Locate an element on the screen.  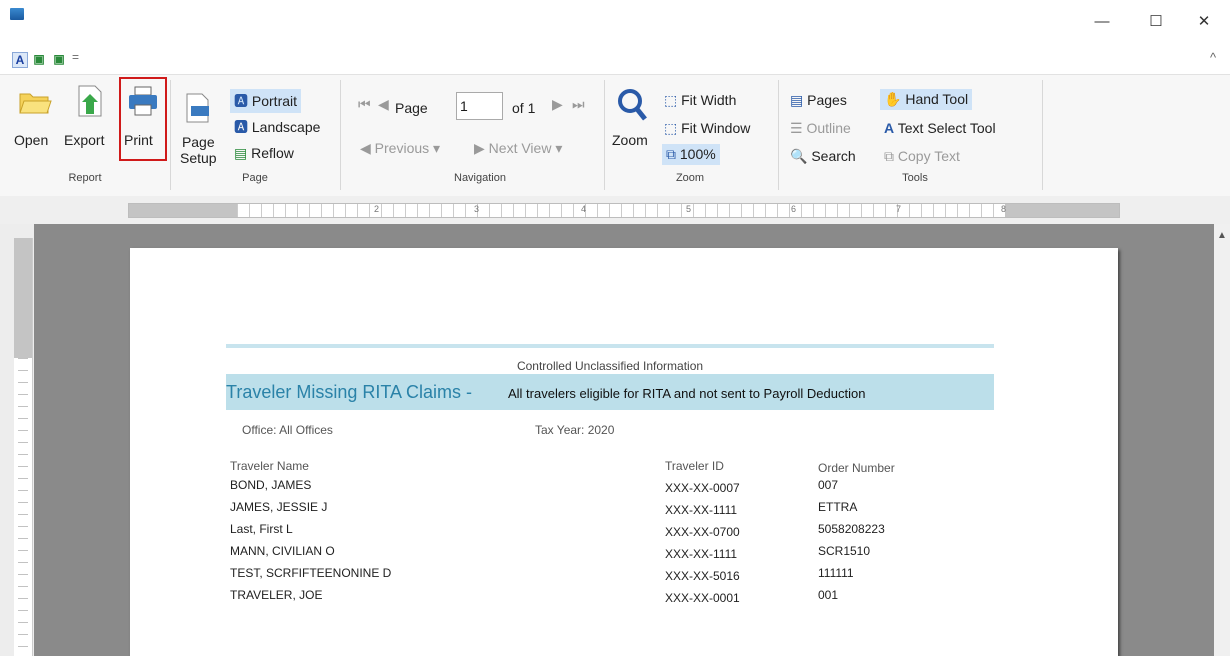
order-number-cell: 007 is located at coordinates (828, 485).